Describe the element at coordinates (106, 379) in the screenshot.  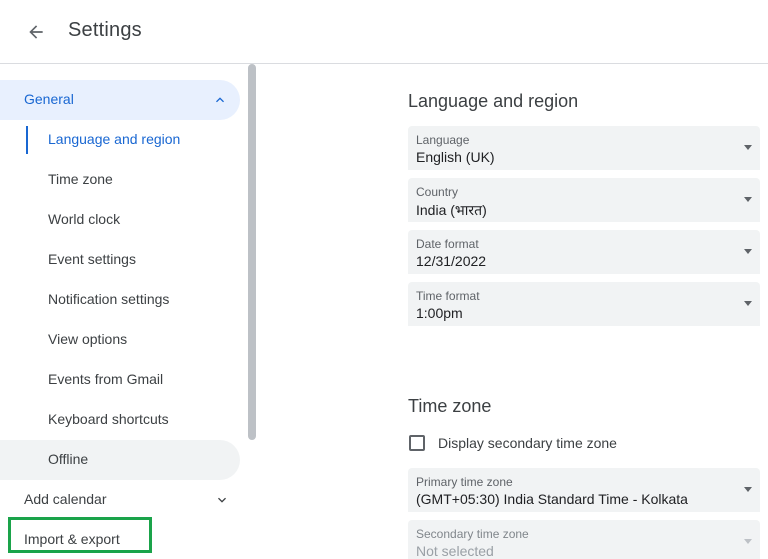
I see `sidebar-item-label: Events from Gmail` at that location.